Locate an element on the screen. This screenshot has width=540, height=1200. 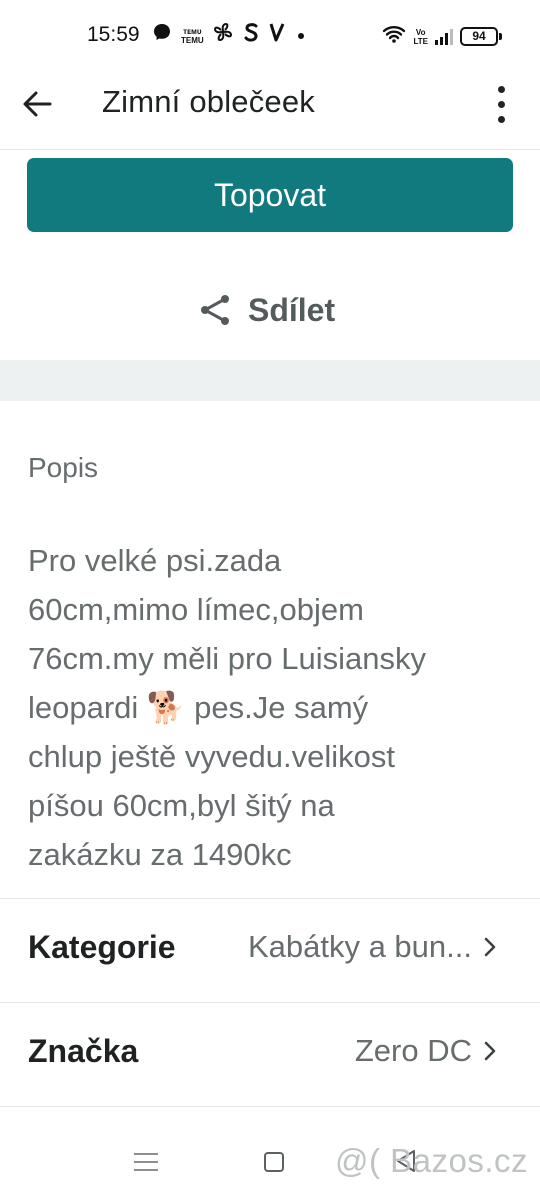
back-button is located at coordinates (38, 104).